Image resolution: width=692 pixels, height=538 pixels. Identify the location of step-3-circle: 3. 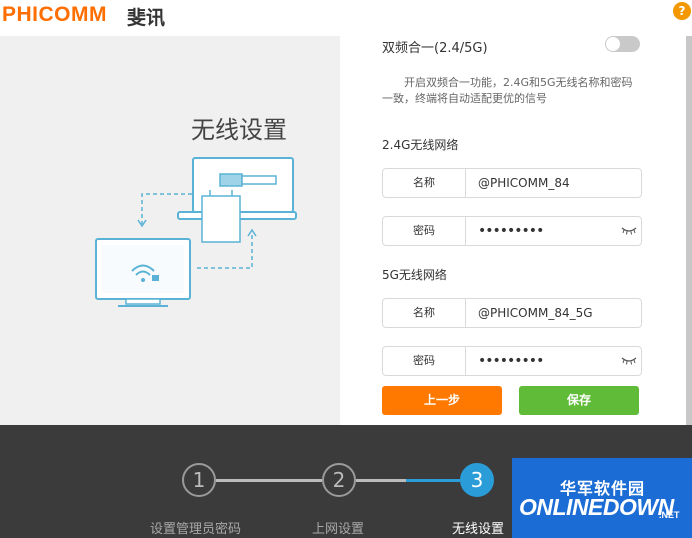
(477, 480).